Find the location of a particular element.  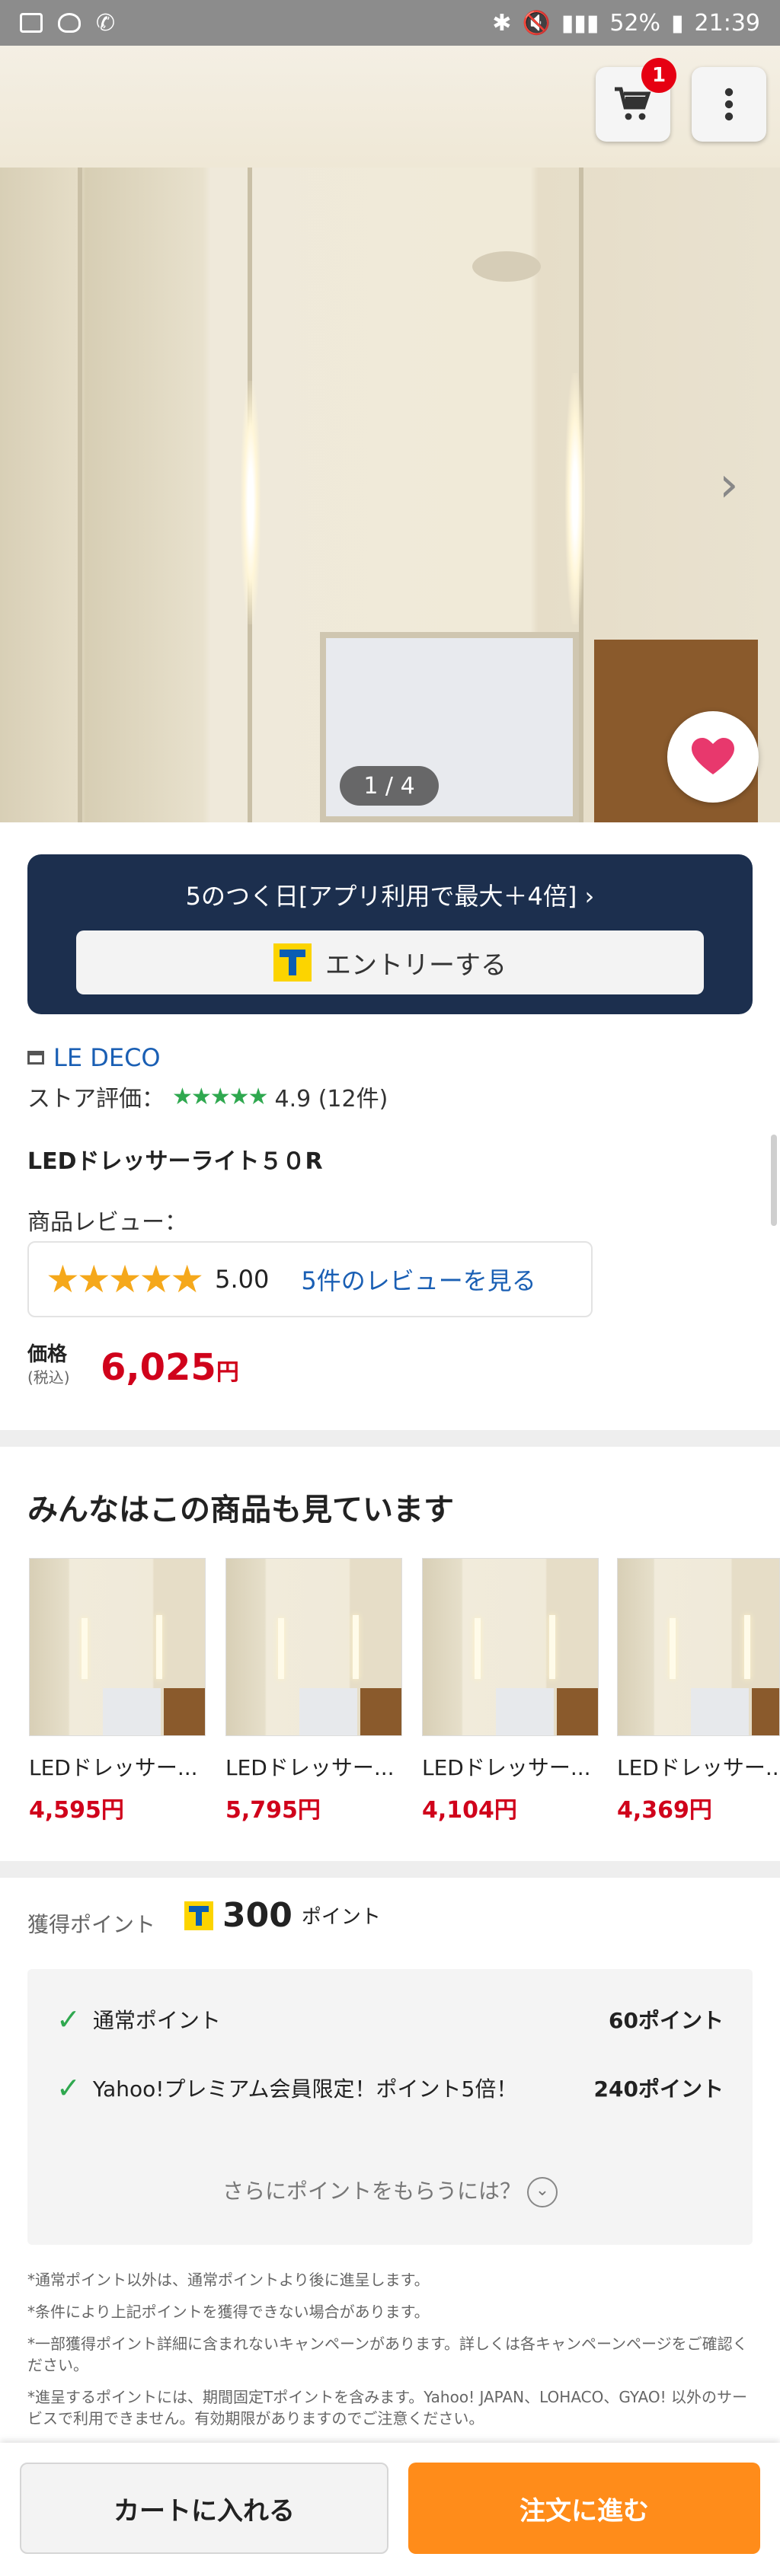

clock: 21:39 is located at coordinates (727, 23).